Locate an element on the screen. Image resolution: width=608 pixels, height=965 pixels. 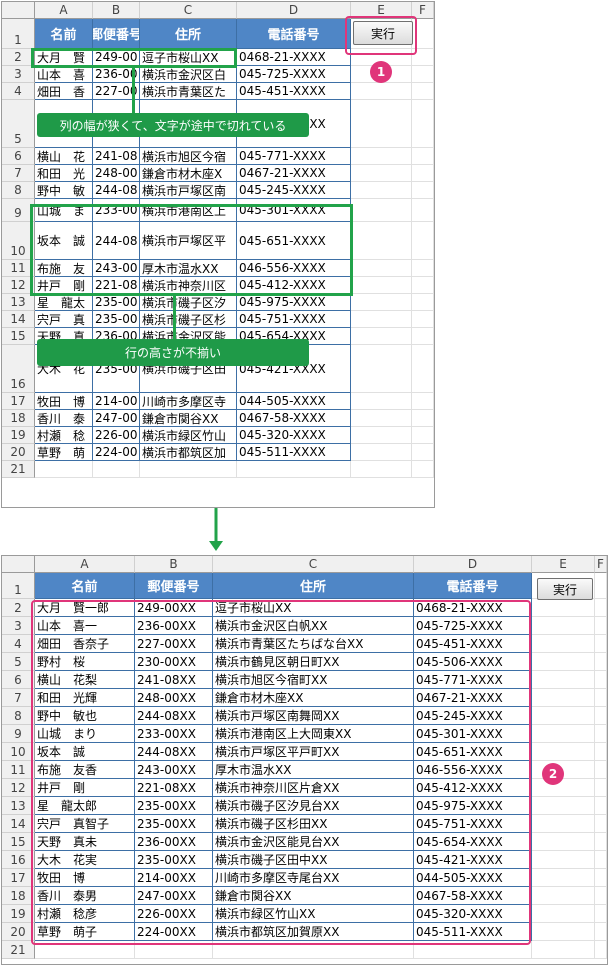
table-cell: 横浜市緑区竹山 is located at coordinates (188, 435).